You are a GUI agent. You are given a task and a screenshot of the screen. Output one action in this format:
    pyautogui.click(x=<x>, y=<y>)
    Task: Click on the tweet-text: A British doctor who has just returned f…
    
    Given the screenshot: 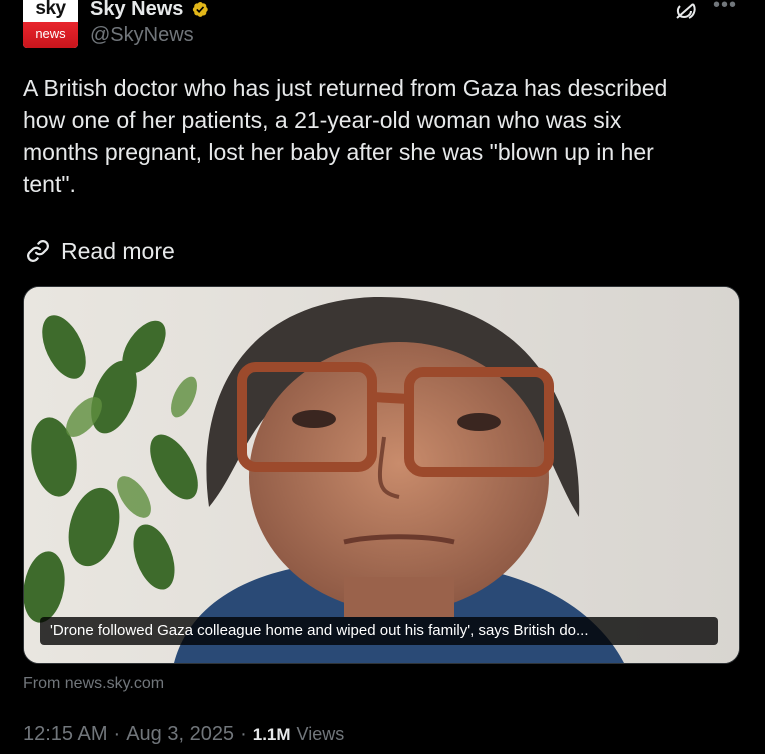 What is the action you would take?
    pyautogui.click(x=345, y=136)
    